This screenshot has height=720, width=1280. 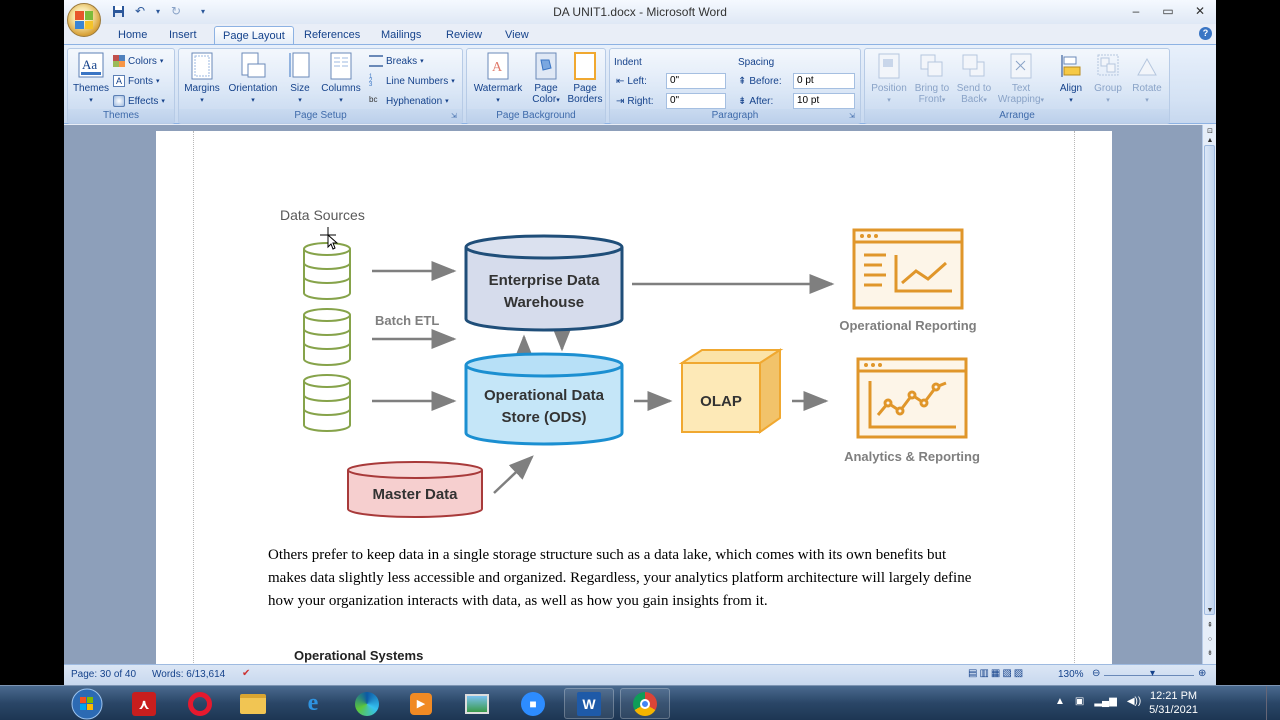 I want to click on tab-view: View, so click(x=517, y=35).